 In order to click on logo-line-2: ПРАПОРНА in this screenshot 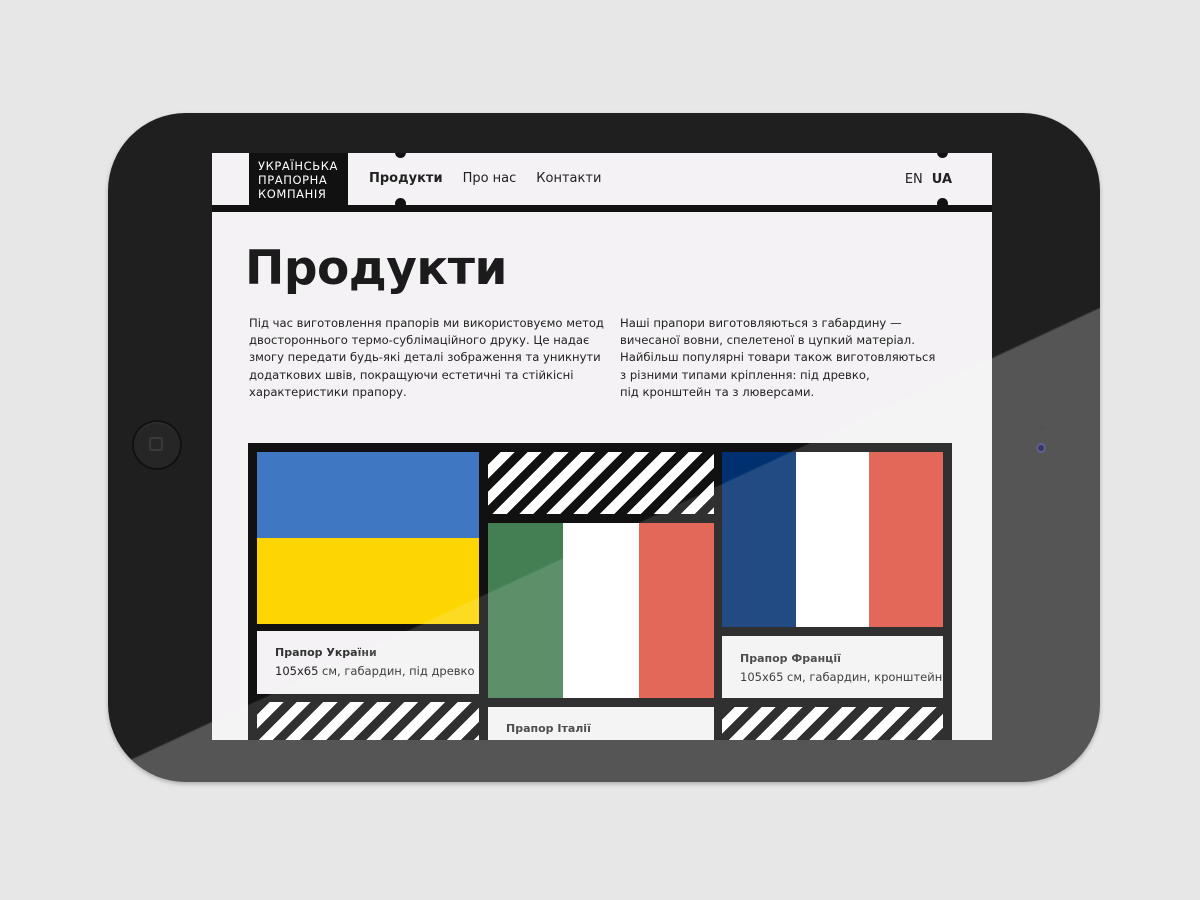, I will do `click(293, 180)`.